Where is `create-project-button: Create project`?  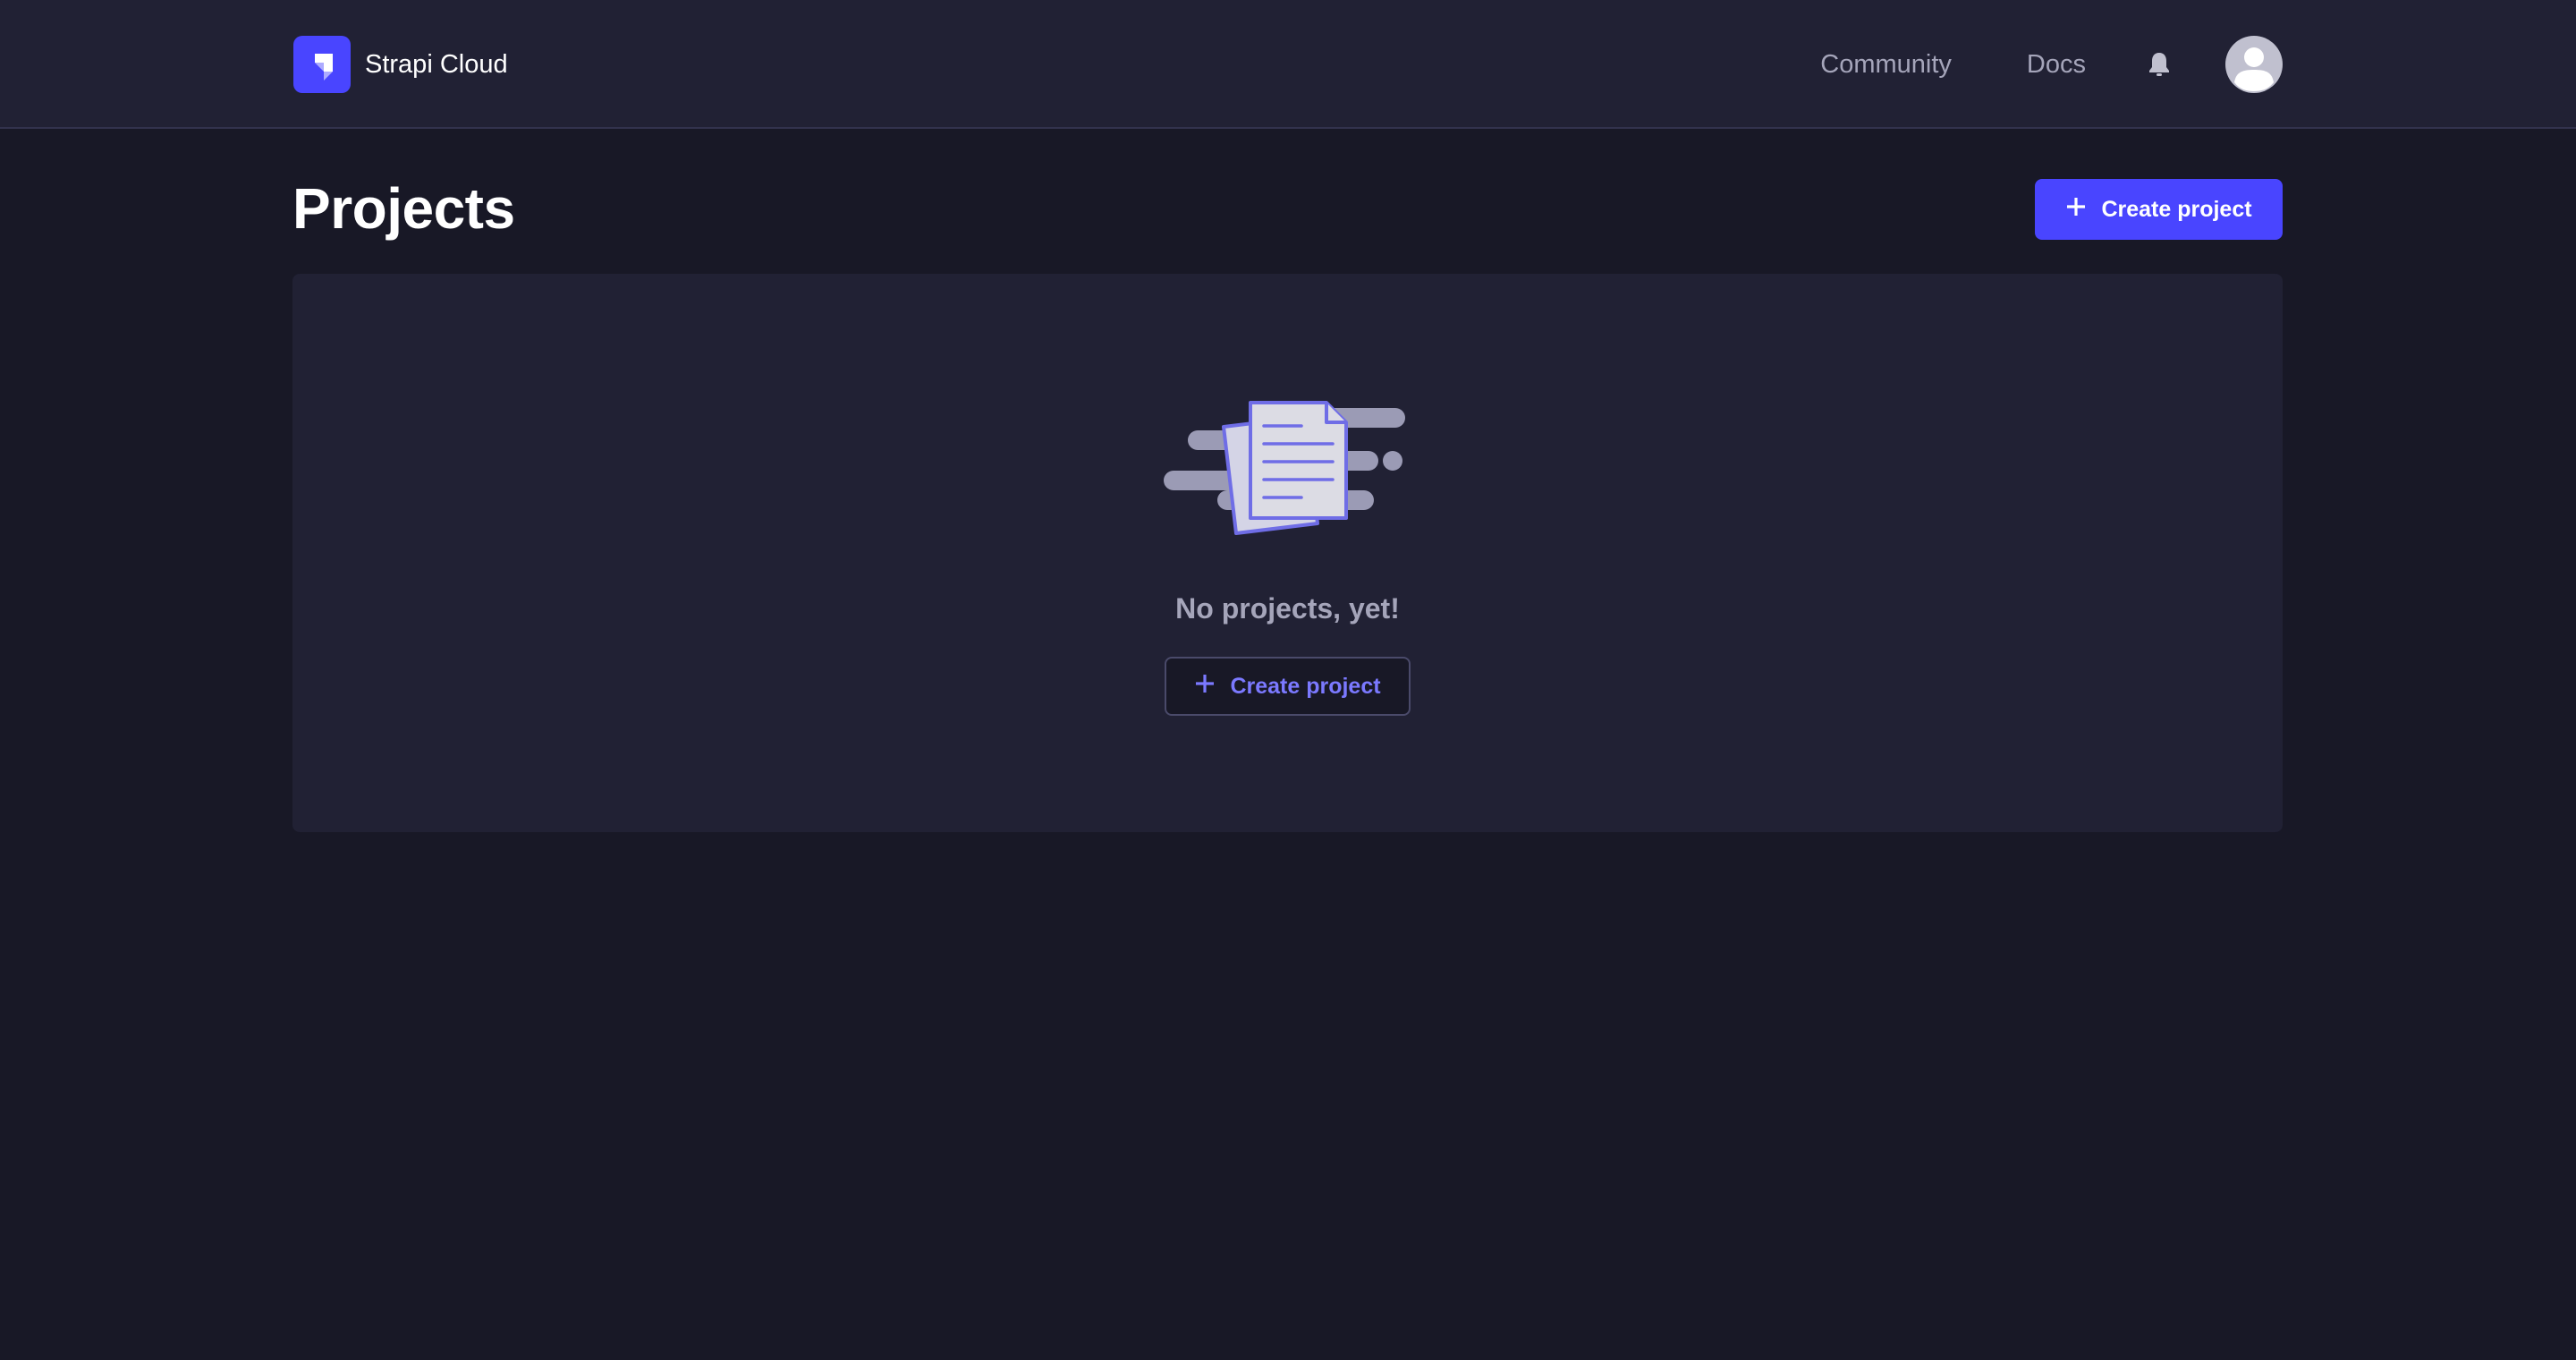 create-project-button: Create project is located at coordinates (2159, 209).